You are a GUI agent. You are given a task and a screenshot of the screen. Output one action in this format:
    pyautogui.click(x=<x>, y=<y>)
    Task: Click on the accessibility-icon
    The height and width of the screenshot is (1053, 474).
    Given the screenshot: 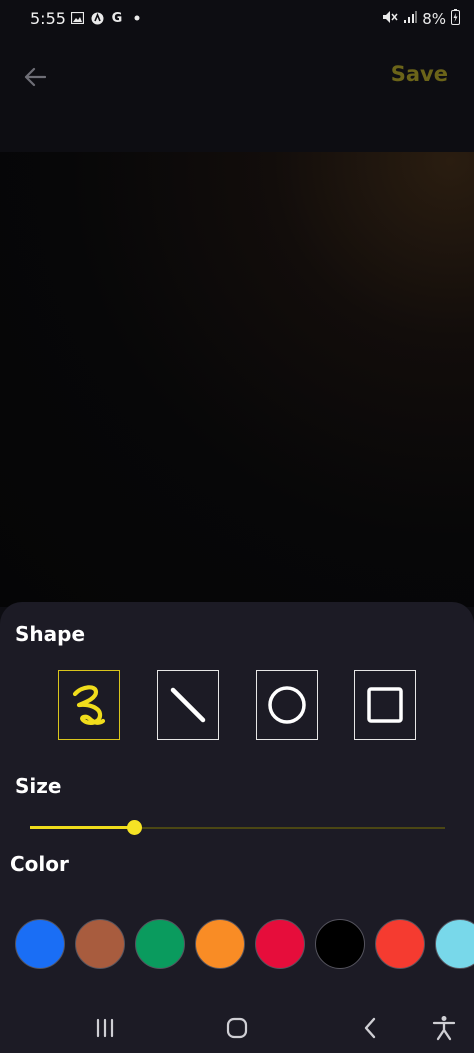 What is the action you would take?
    pyautogui.click(x=444, y=1028)
    